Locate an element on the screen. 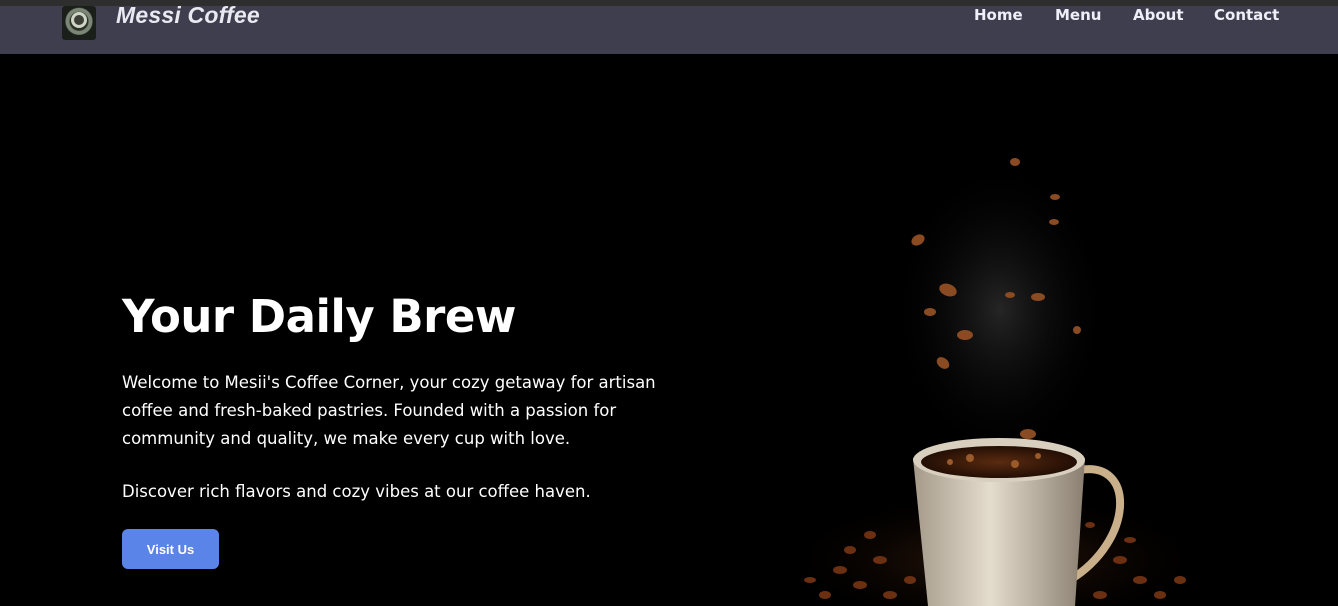 This screenshot has width=1338, height=606. brand-name: Messi Coffee is located at coordinates (188, 15).